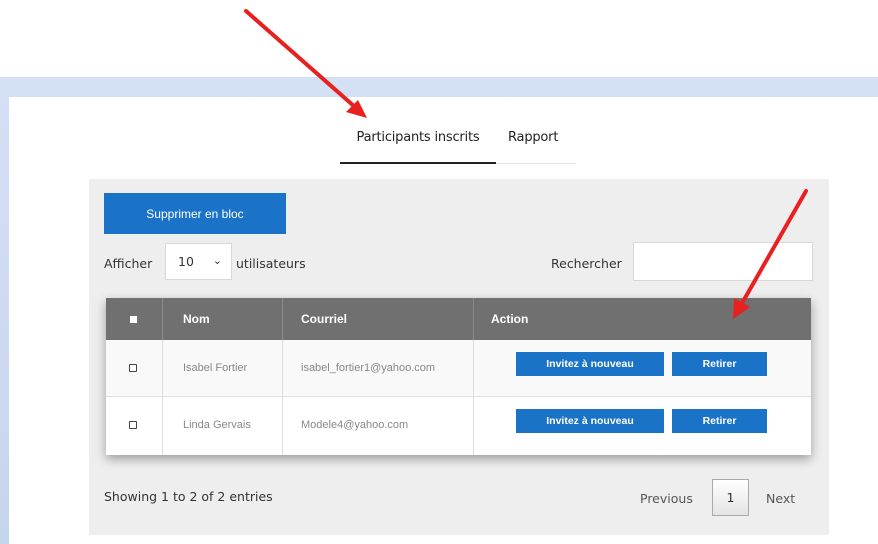 Image resolution: width=878 pixels, height=544 pixels. I want to click on page-length-value: 10, so click(186, 261).